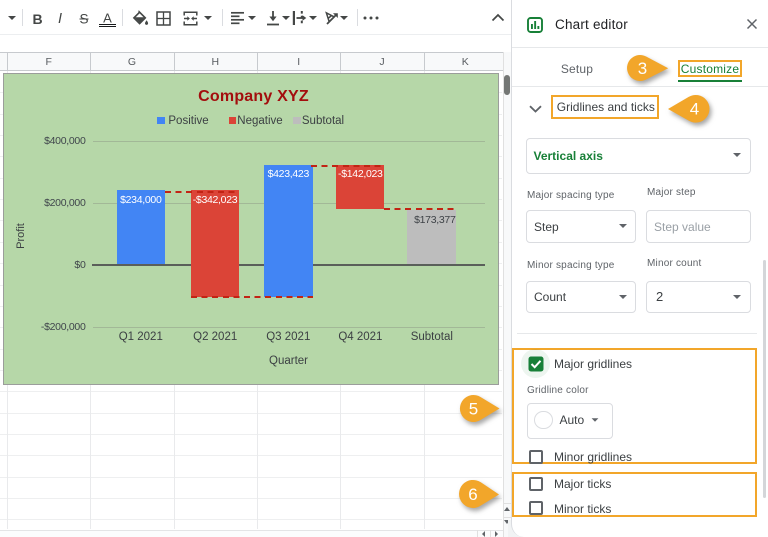 The width and height of the screenshot is (768, 537). What do you see at coordinates (642, 68) in the screenshot?
I see `svg-text: 3` at bounding box center [642, 68].